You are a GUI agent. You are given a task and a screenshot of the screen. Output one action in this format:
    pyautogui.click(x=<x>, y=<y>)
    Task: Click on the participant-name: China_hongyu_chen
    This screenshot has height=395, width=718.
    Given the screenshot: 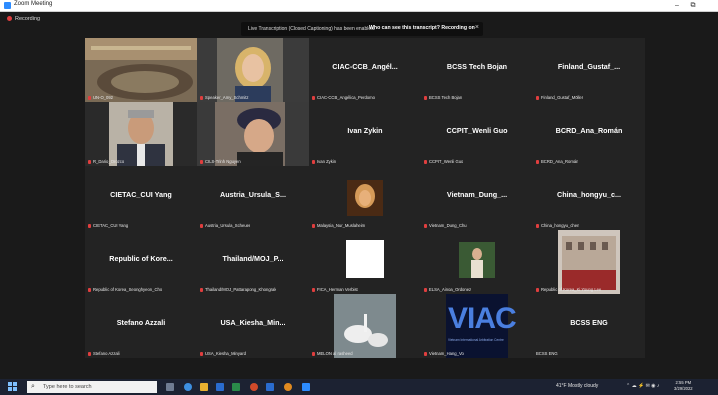 What is the action you would take?
    pyautogui.click(x=560, y=225)
    